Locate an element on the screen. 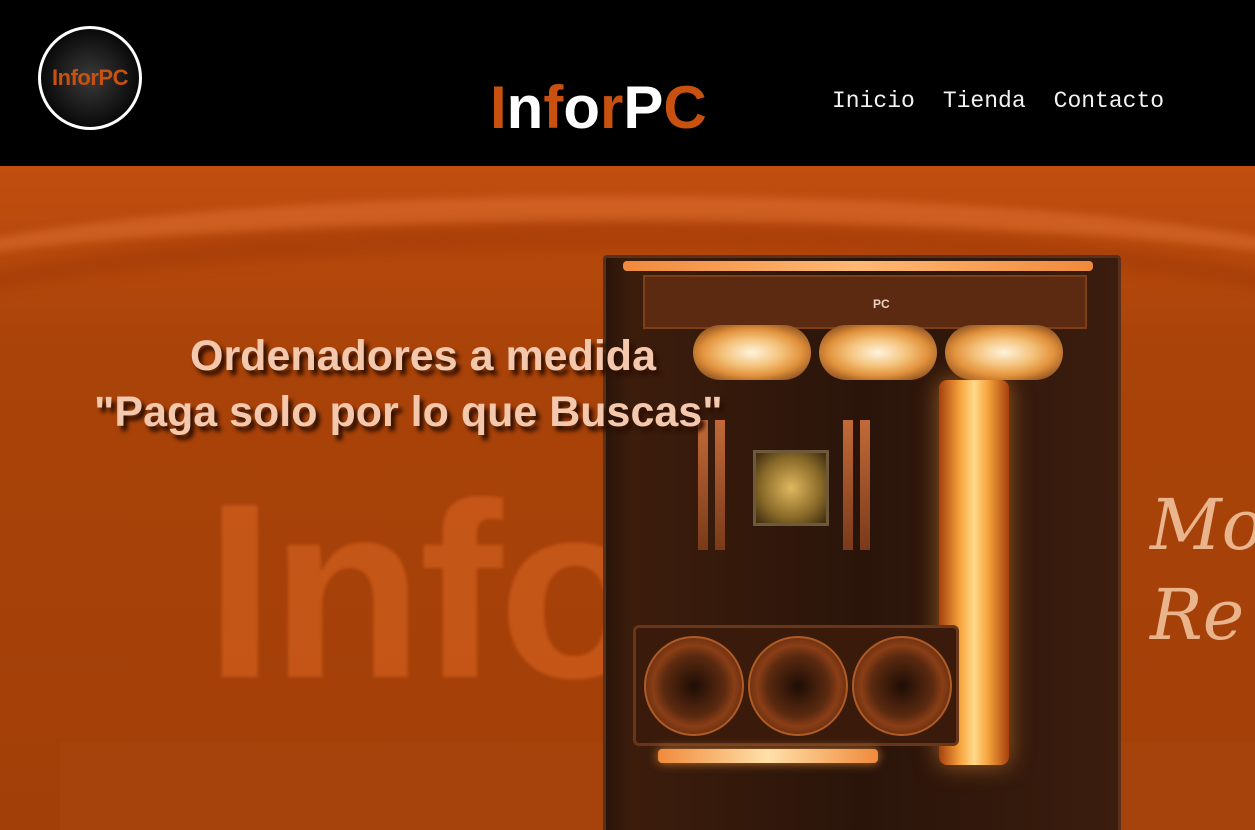 The image size is (1255, 830). pc-top-panel is located at coordinates (865, 302).